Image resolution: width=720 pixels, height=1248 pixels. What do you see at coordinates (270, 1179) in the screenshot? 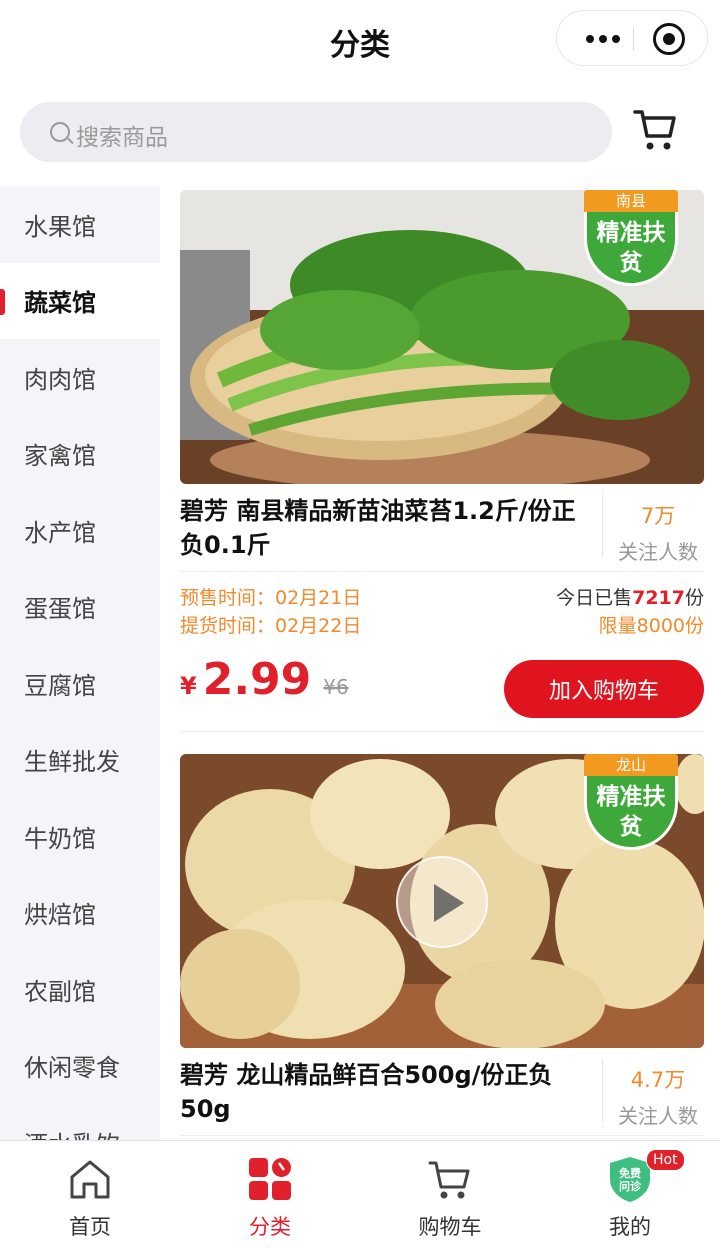
I see `category-icon` at bounding box center [270, 1179].